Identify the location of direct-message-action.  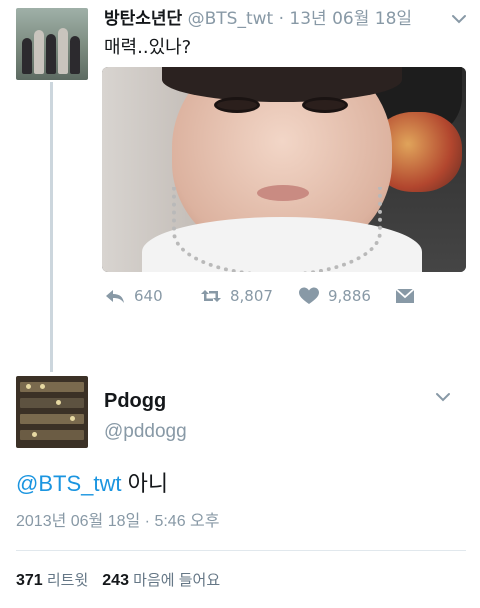
(409, 296).